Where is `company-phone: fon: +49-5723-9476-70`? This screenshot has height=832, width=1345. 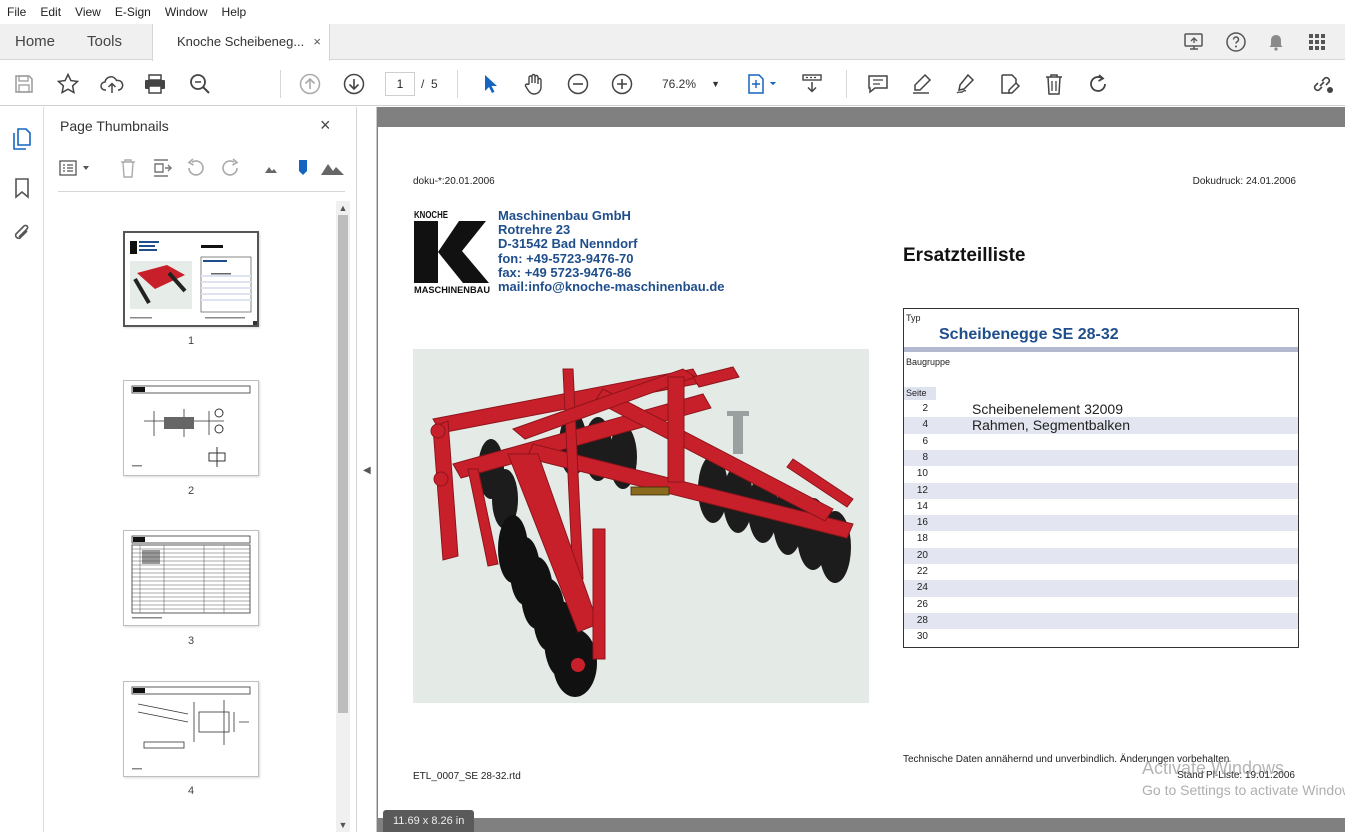 company-phone: fon: +49-5723-9476-70 is located at coordinates (566, 258).